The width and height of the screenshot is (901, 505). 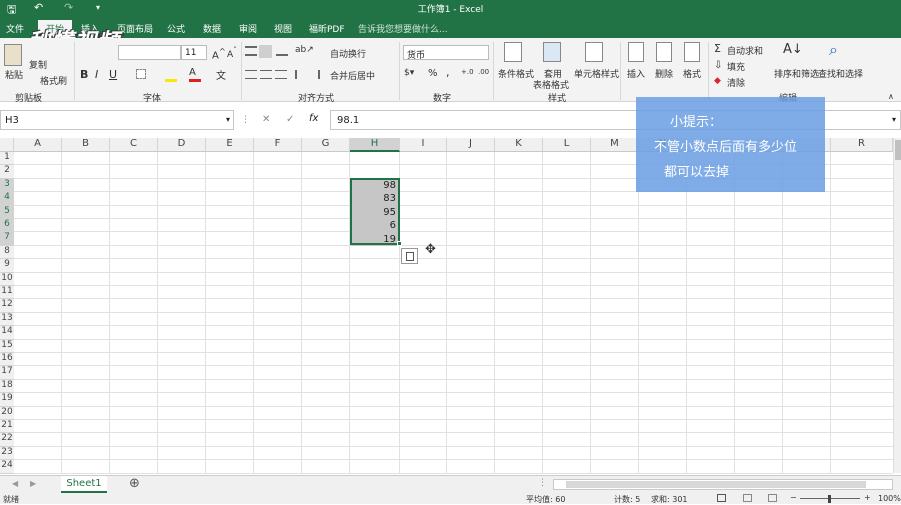 I want to click on align-left-icon, so click(x=251, y=74).